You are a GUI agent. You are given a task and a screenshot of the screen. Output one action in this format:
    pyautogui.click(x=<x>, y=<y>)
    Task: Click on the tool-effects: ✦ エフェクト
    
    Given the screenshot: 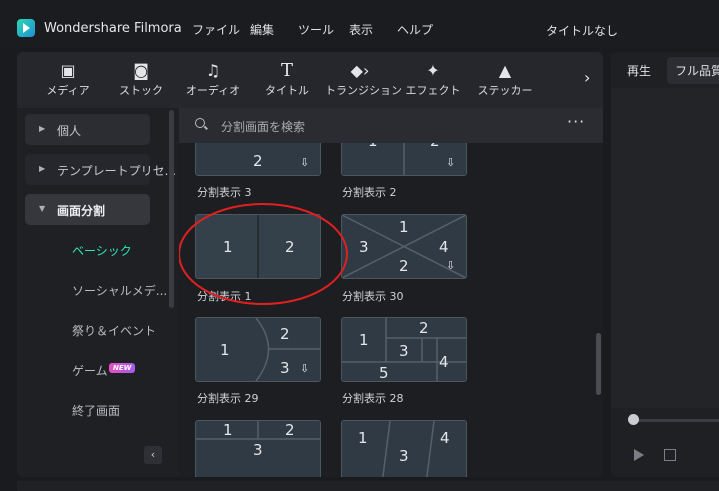 What is the action you would take?
    pyautogui.click(x=433, y=79)
    